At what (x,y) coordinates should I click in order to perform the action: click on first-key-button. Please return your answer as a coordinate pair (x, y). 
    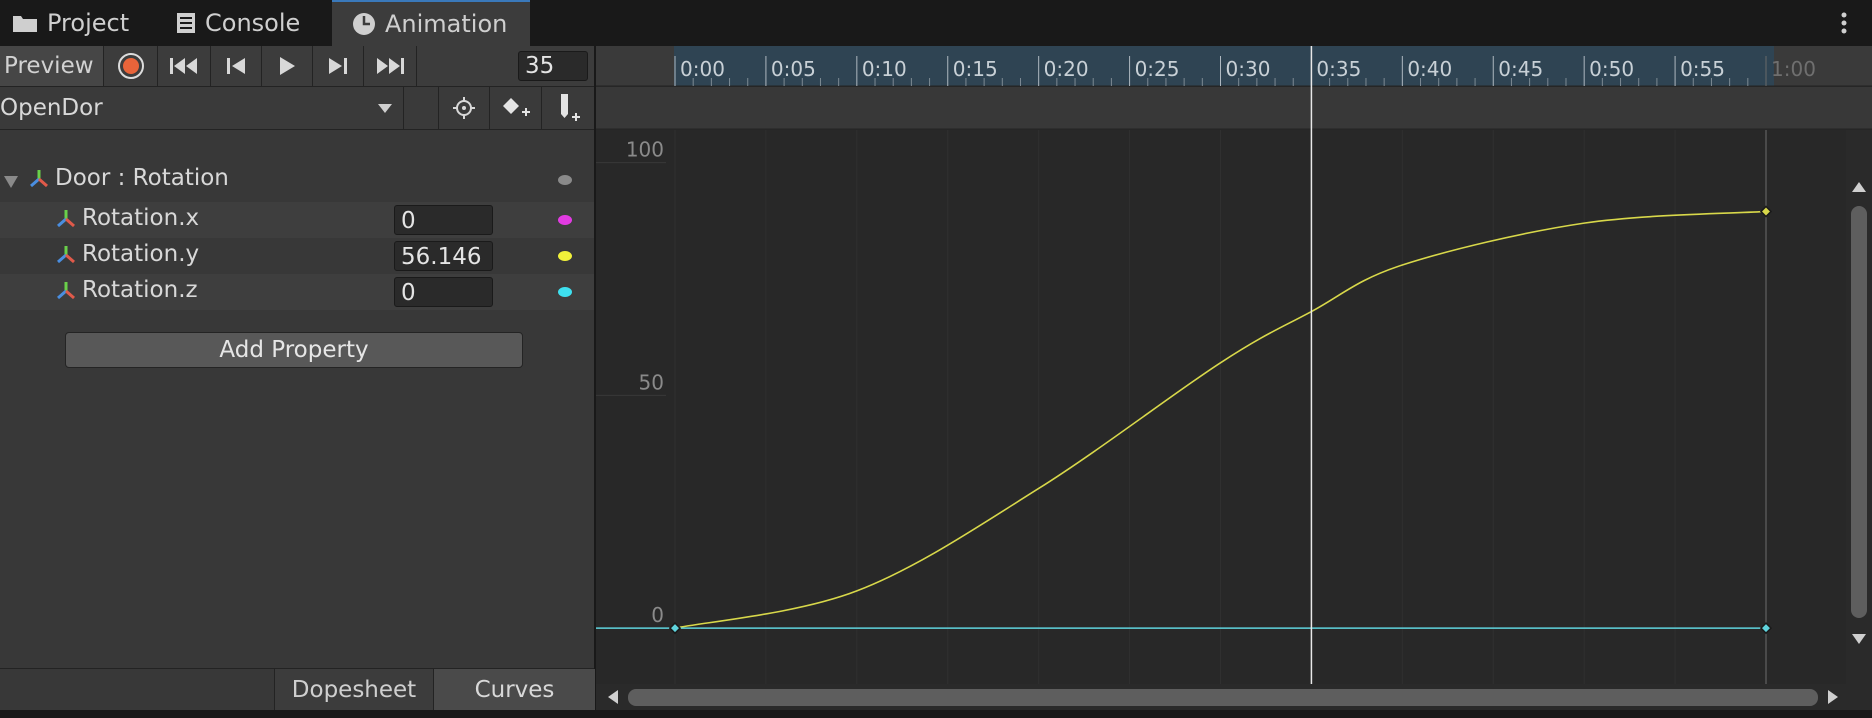
    Looking at the image, I should click on (184, 66).